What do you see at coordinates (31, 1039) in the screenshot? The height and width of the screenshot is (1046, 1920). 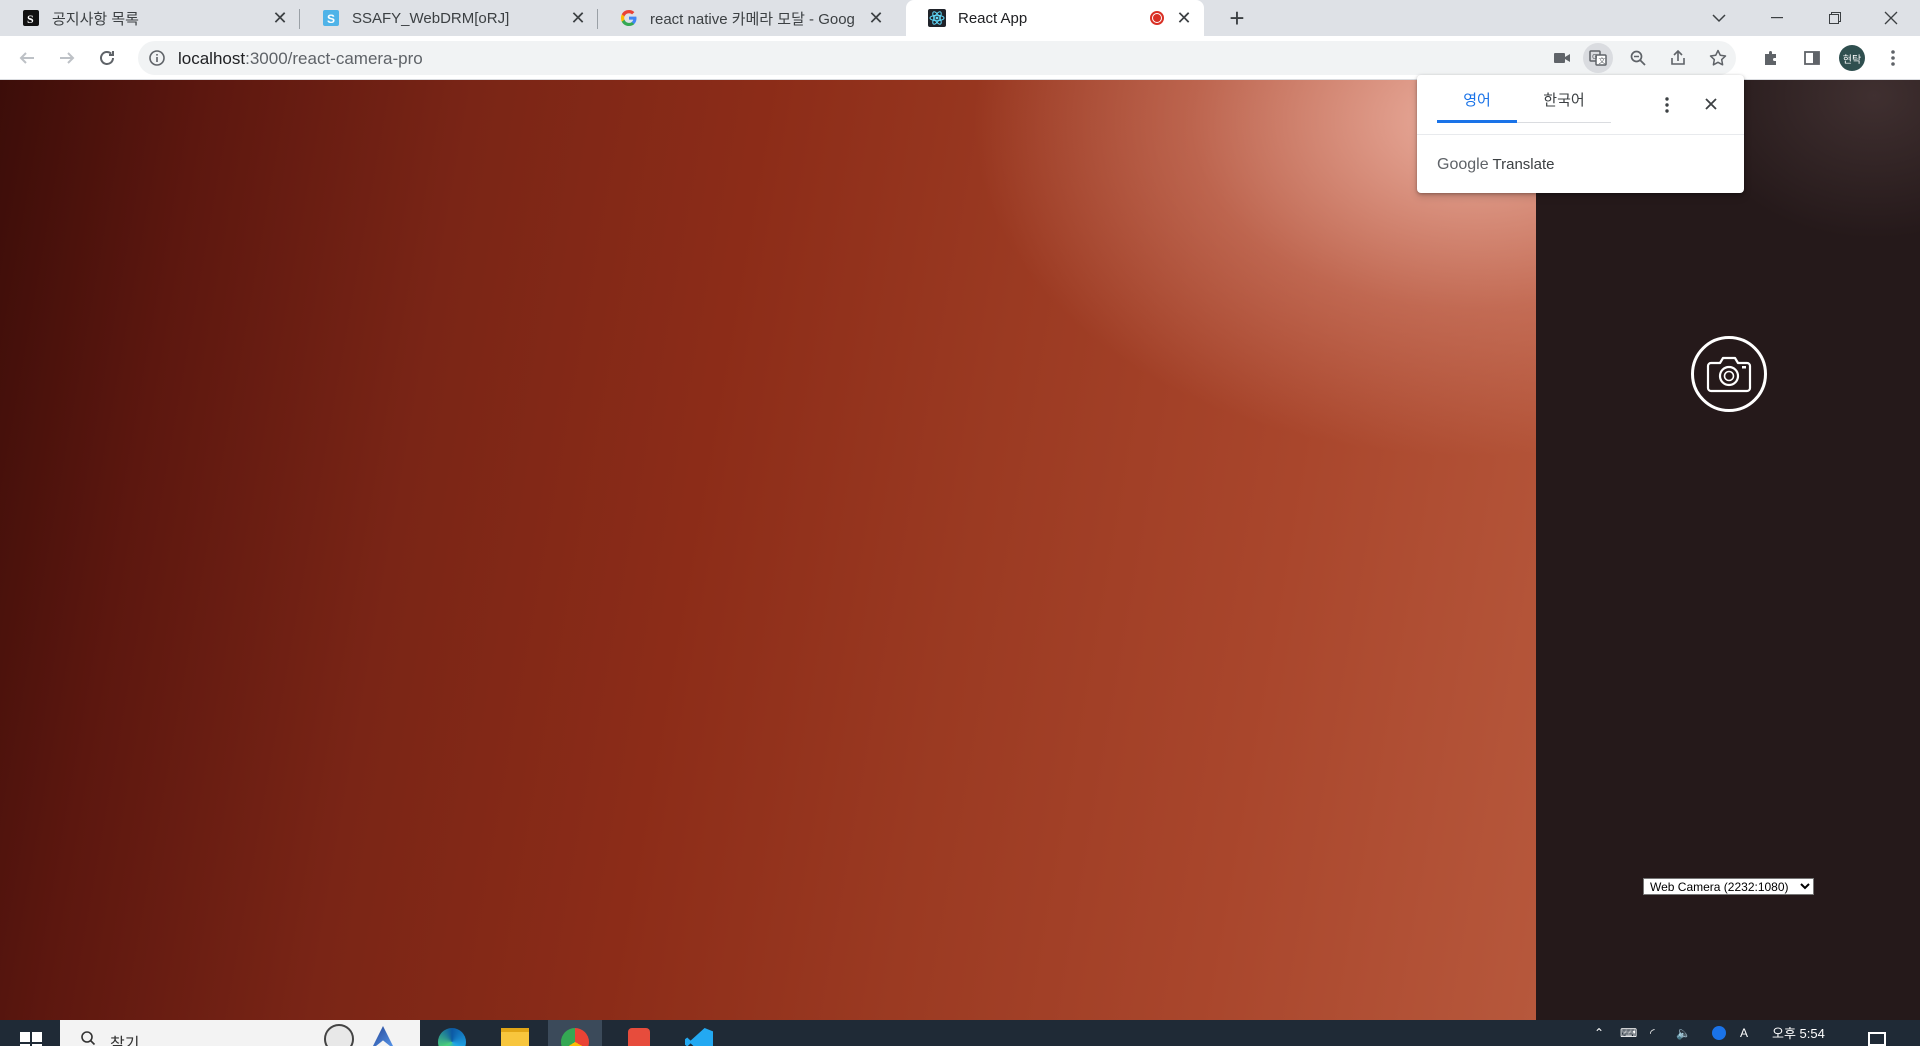 I see `windows-start-icon` at bounding box center [31, 1039].